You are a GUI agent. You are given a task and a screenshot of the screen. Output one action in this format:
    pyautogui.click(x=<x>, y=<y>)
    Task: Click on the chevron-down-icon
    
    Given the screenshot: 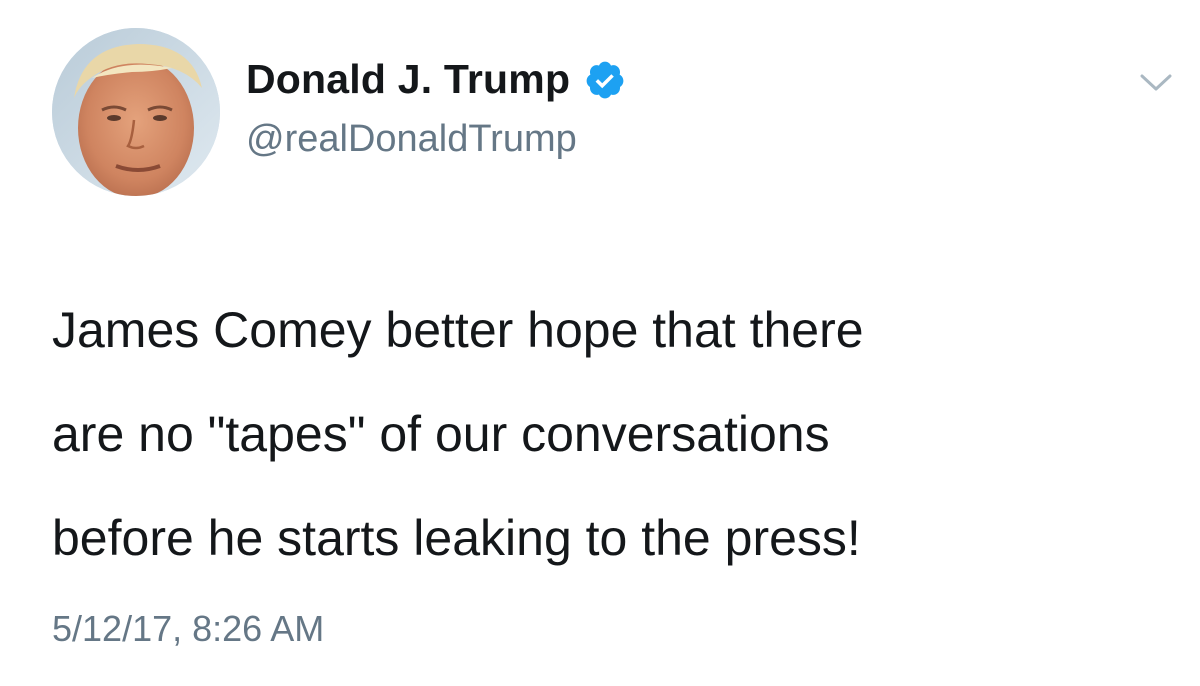 What is the action you would take?
    pyautogui.click(x=1156, y=82)
    